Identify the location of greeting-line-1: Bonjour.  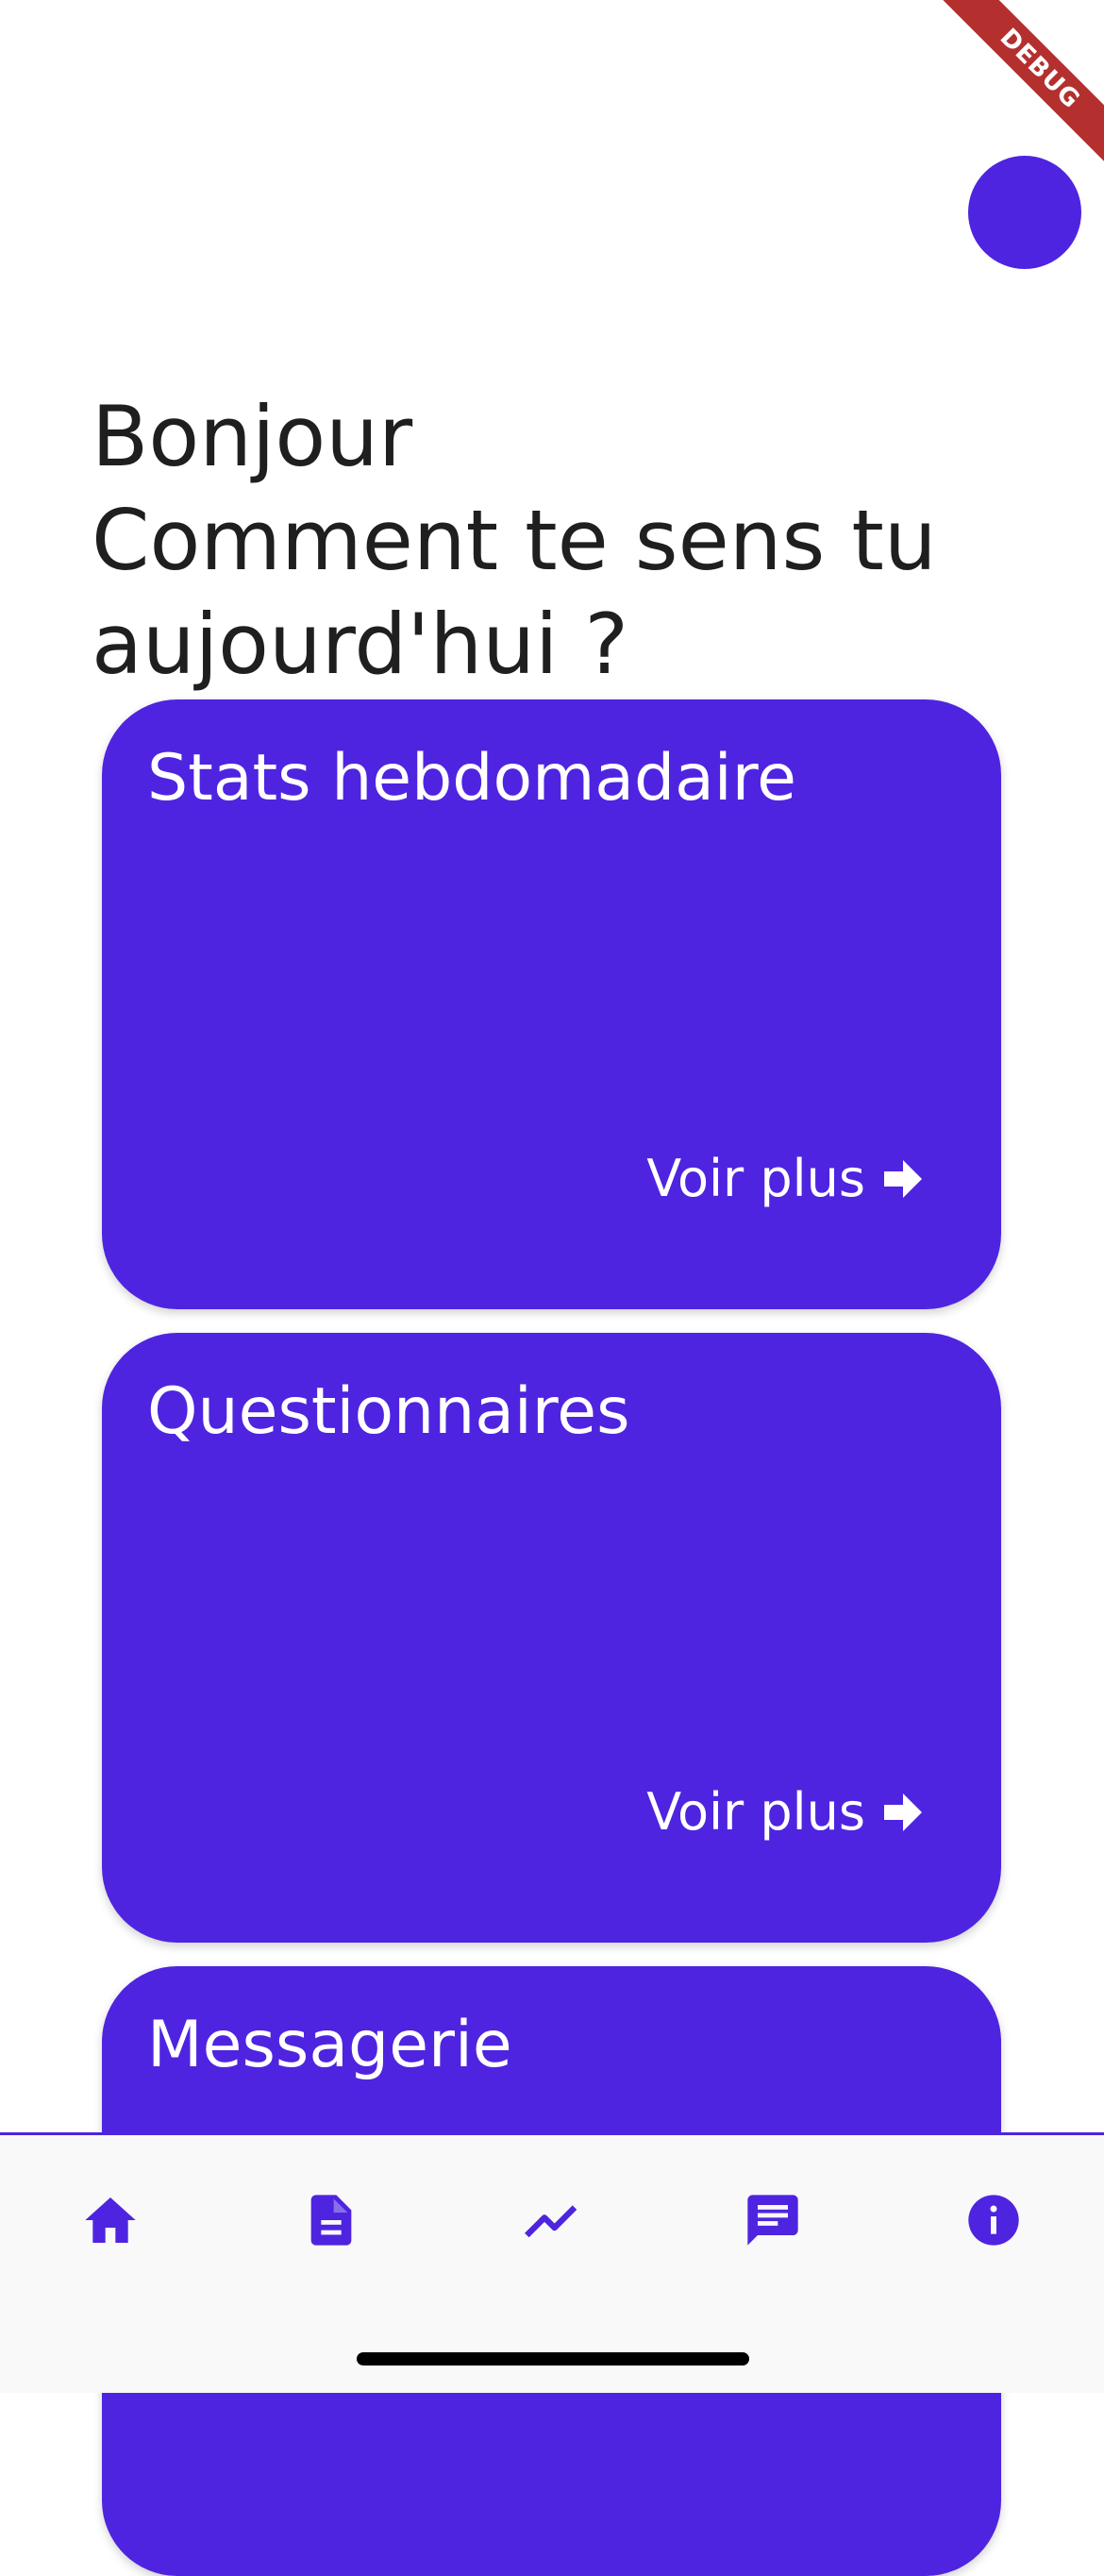
(252, 436).